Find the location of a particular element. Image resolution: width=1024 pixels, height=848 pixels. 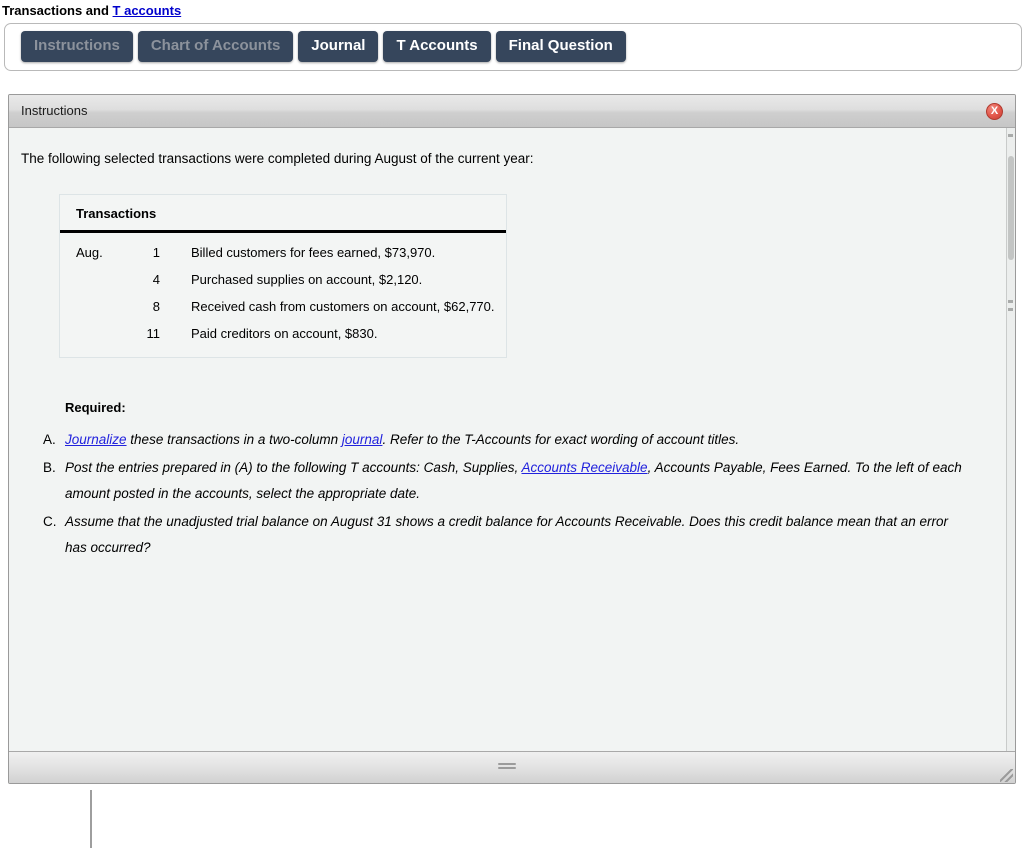

required-marker: B. is located at coordinates (49, 467).